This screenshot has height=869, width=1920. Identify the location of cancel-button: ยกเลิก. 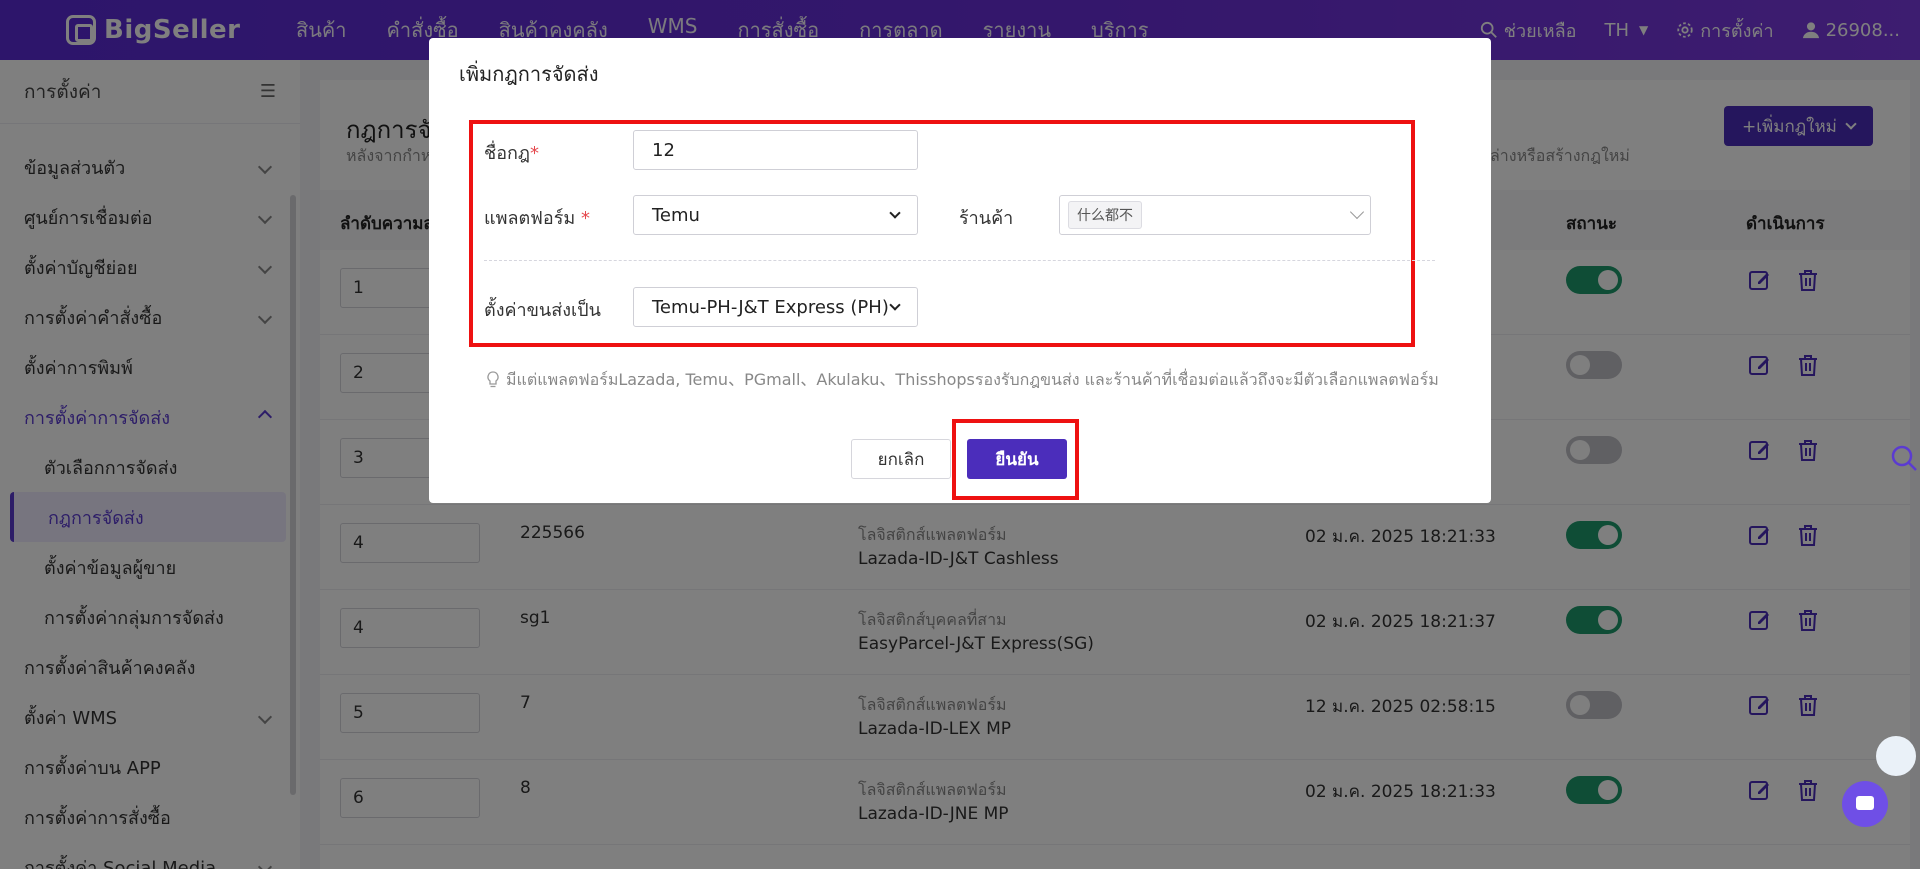
(901, 459).